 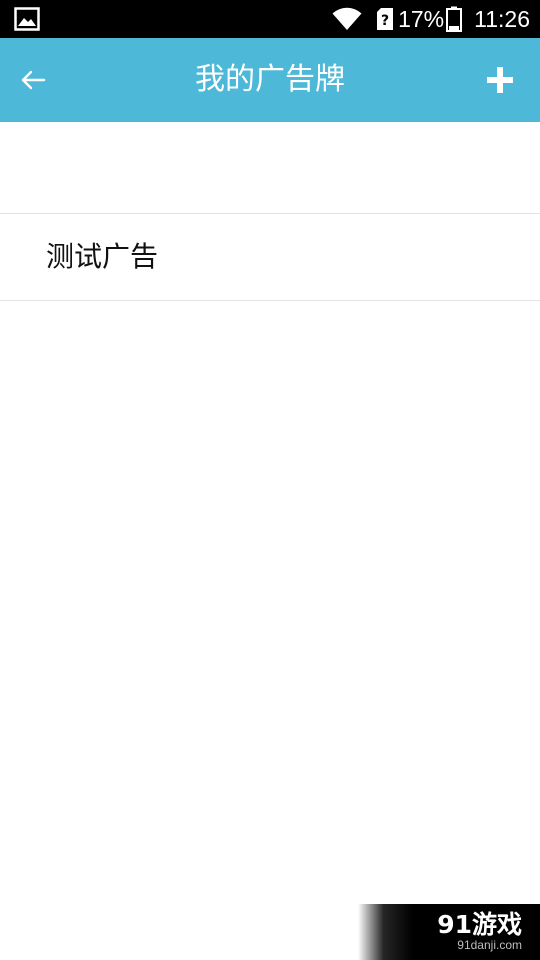 What do you see at coordinates (270, 167) in the screenshot?
I see `list-header-spacer` at bounding box center [270, 167].